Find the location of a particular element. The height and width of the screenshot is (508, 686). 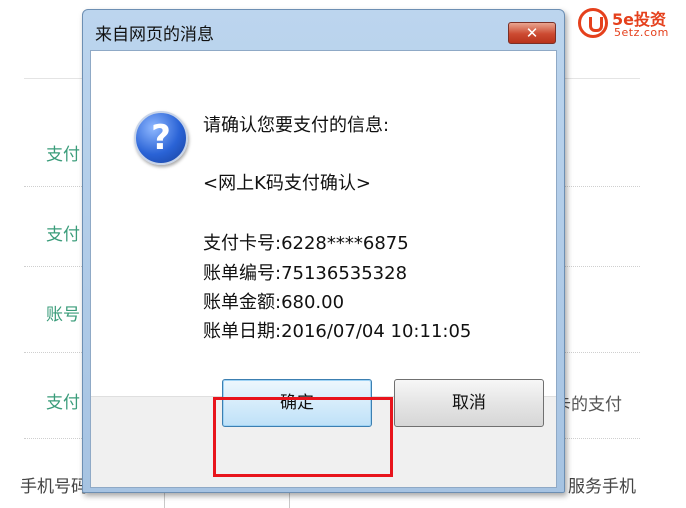

message-card-number: 支付卡号:6228****6875 is located at coordinates (306, 243).